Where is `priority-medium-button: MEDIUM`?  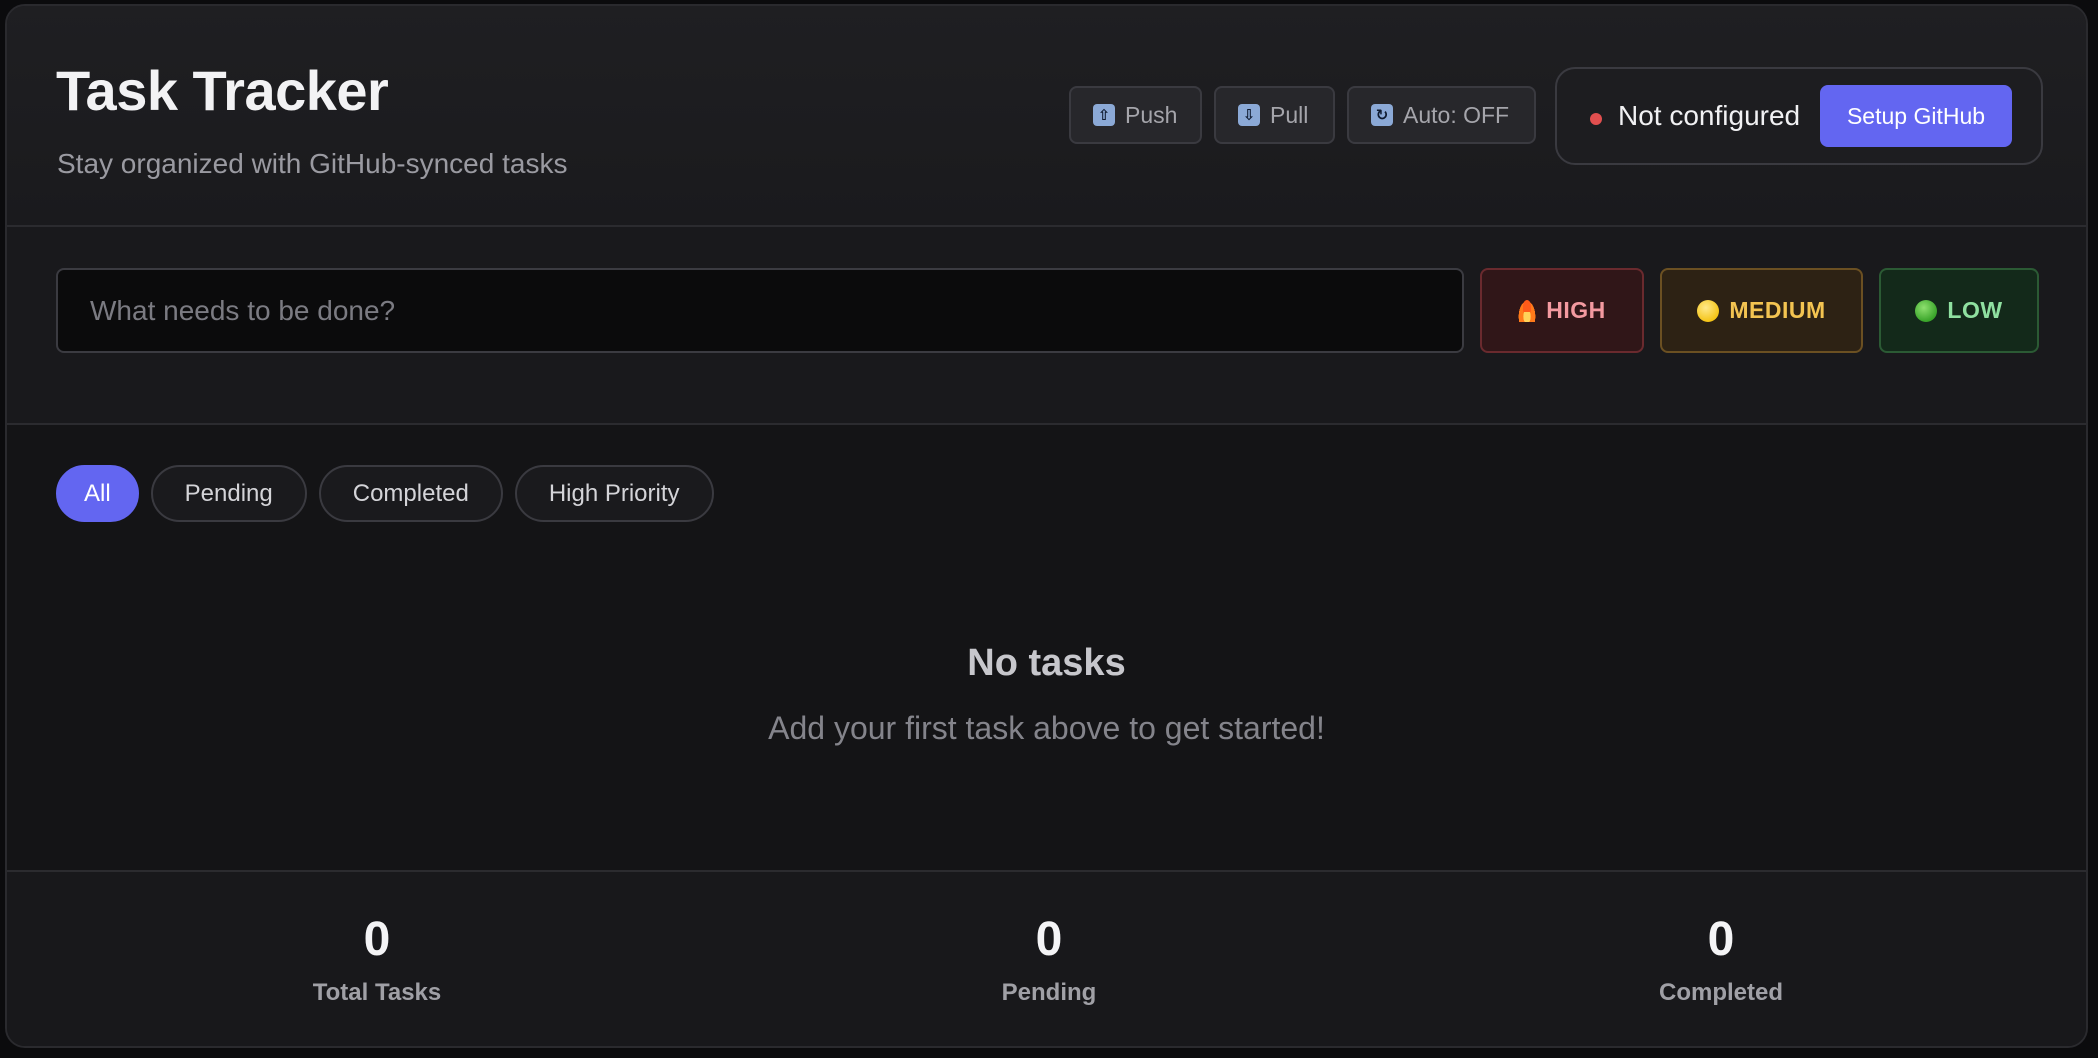
priority-medium-button: MEDIUM is located at coordinates (1761, 310).